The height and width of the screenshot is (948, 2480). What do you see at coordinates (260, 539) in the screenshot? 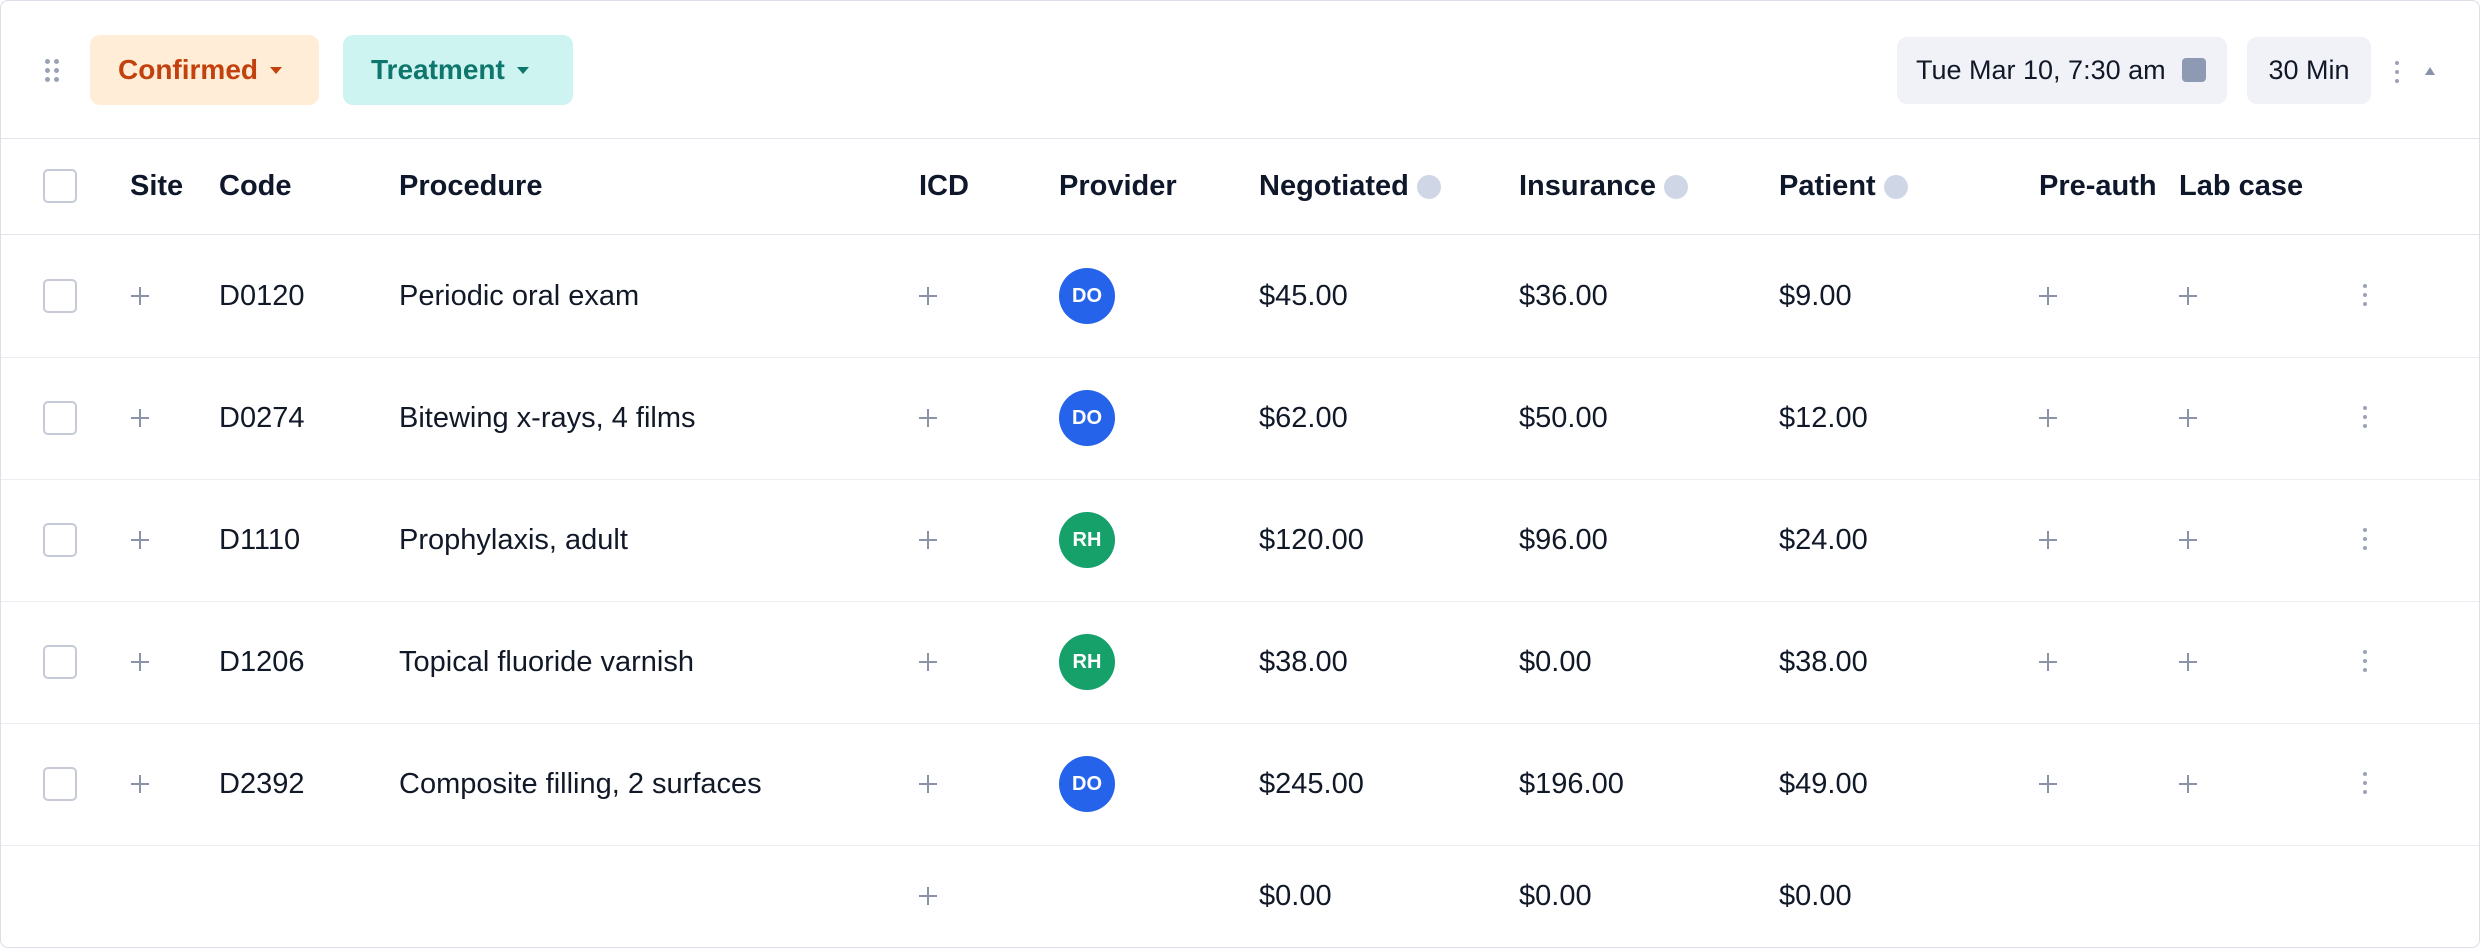
I see `code-cell: D1110` at bounding box center [260, 539].